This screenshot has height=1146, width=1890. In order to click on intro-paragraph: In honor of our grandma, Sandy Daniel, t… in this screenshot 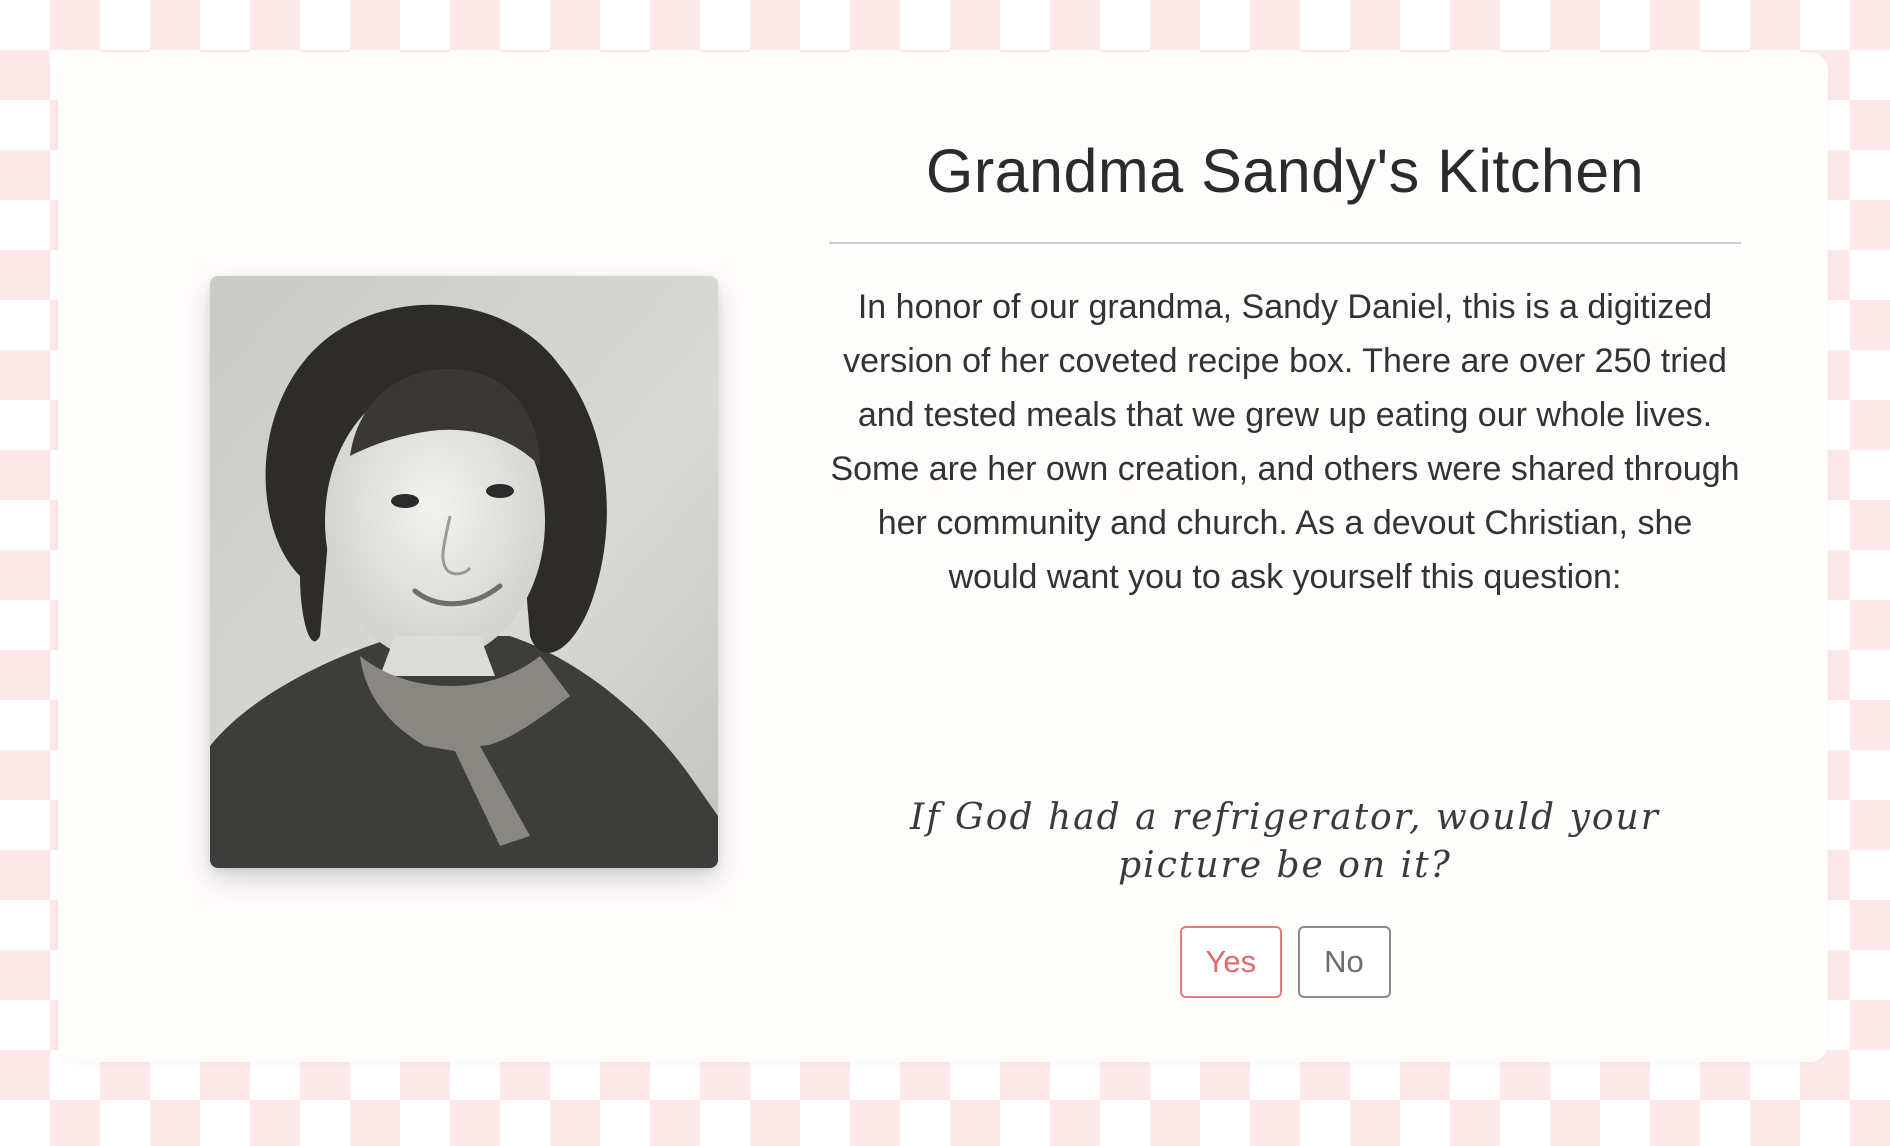, I will do `click(1285, 442)`.